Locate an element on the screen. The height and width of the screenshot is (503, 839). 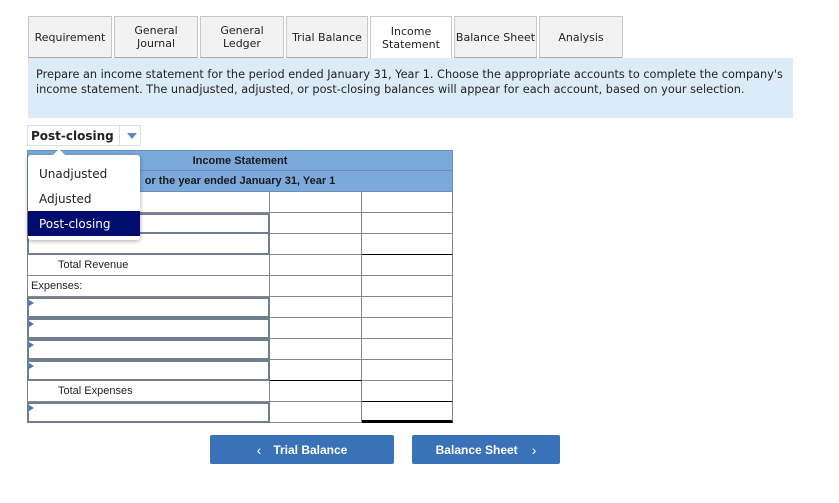
net-income-input is located at coordinates (407, 412).